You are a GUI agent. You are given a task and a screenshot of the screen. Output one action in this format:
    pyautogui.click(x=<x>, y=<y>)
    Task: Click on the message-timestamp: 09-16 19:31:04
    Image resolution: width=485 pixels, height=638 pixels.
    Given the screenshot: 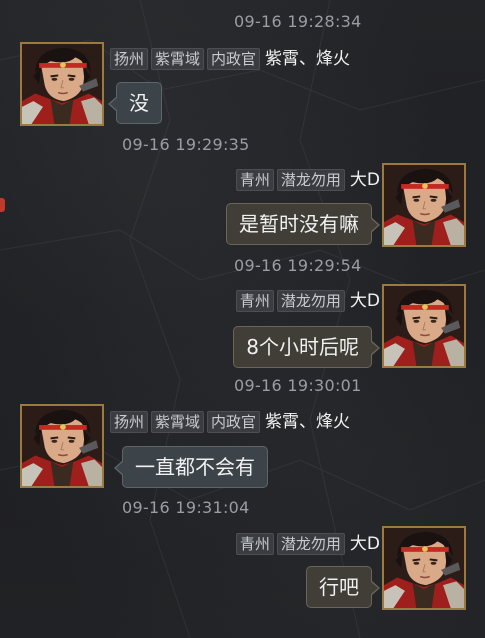 What is the action you would take?
    pyautogui.click(x=186, y=507)
    